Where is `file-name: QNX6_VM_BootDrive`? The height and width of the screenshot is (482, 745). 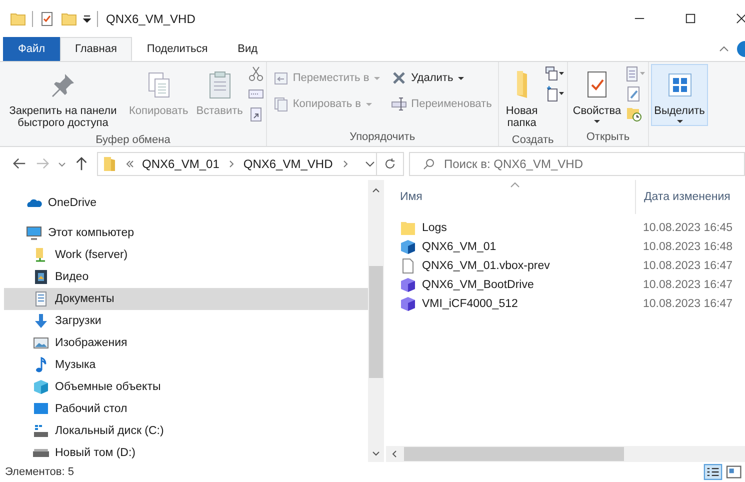
file-name: QNX6_VM_BootDrive is located at coordinates (478, 284).